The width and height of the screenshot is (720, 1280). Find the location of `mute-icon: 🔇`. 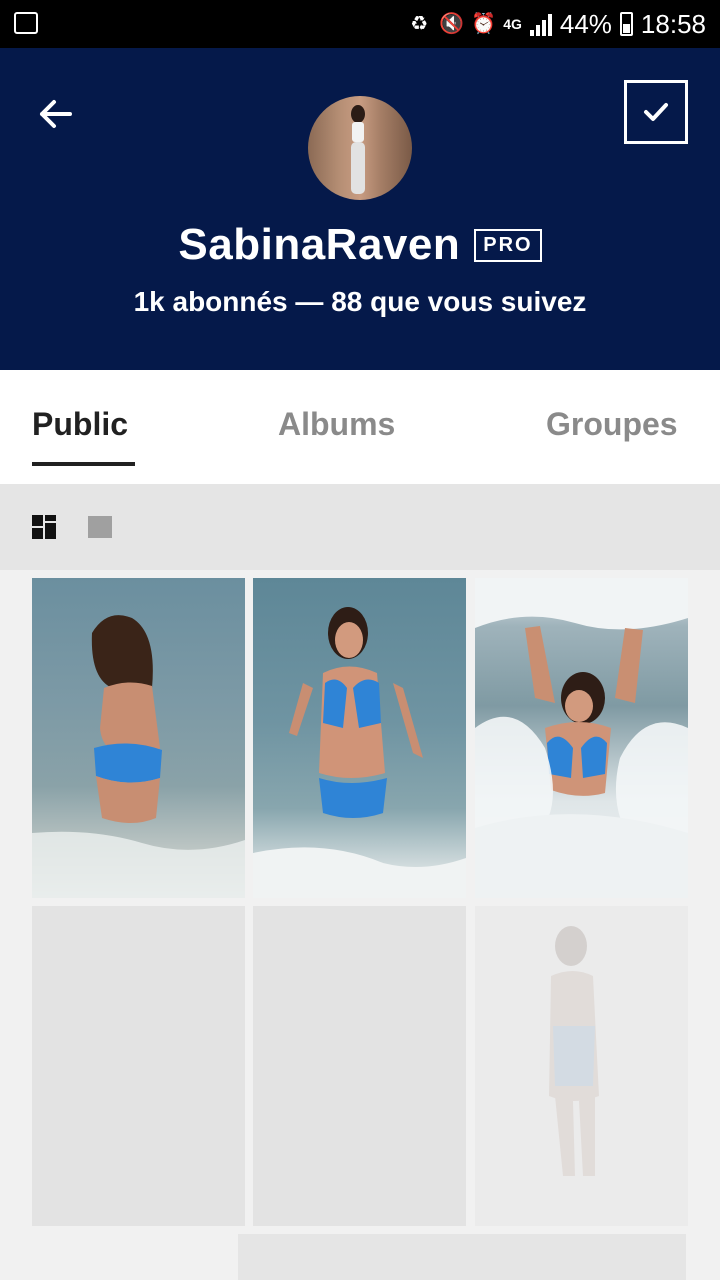

mute-icon: 🔇 is located at coordinates (452, 24).